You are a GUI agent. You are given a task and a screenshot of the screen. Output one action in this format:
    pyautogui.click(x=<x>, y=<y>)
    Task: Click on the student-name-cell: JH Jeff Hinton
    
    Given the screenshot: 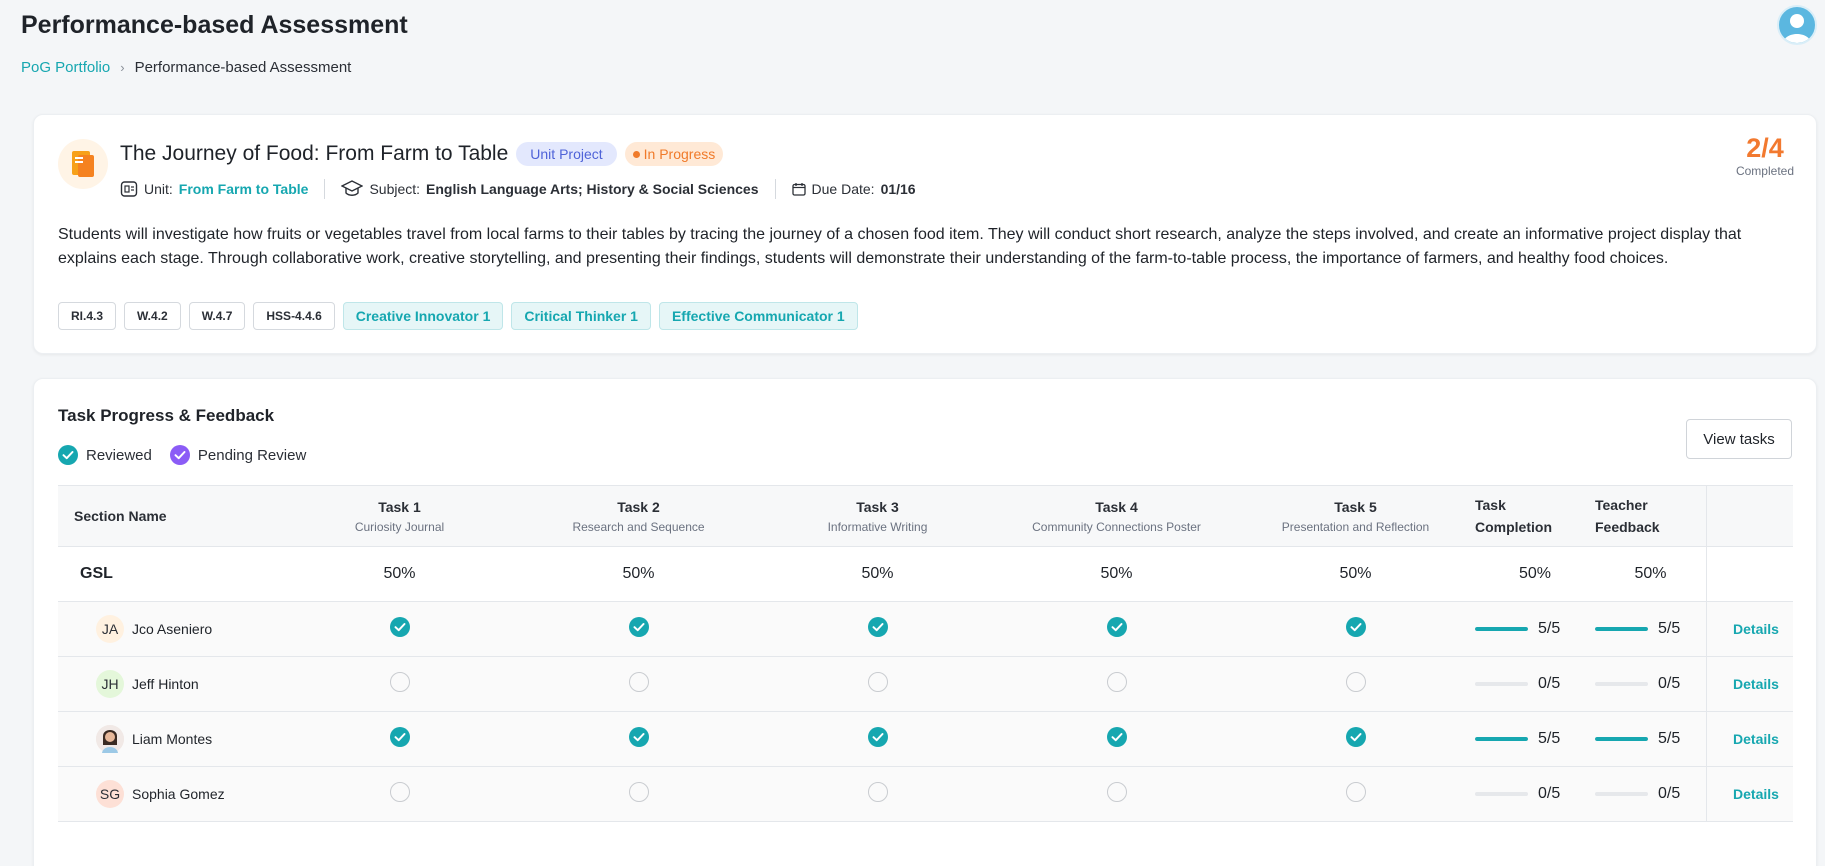 What is the action you would take?
    pyautogui.click(x=169, y=684)
    